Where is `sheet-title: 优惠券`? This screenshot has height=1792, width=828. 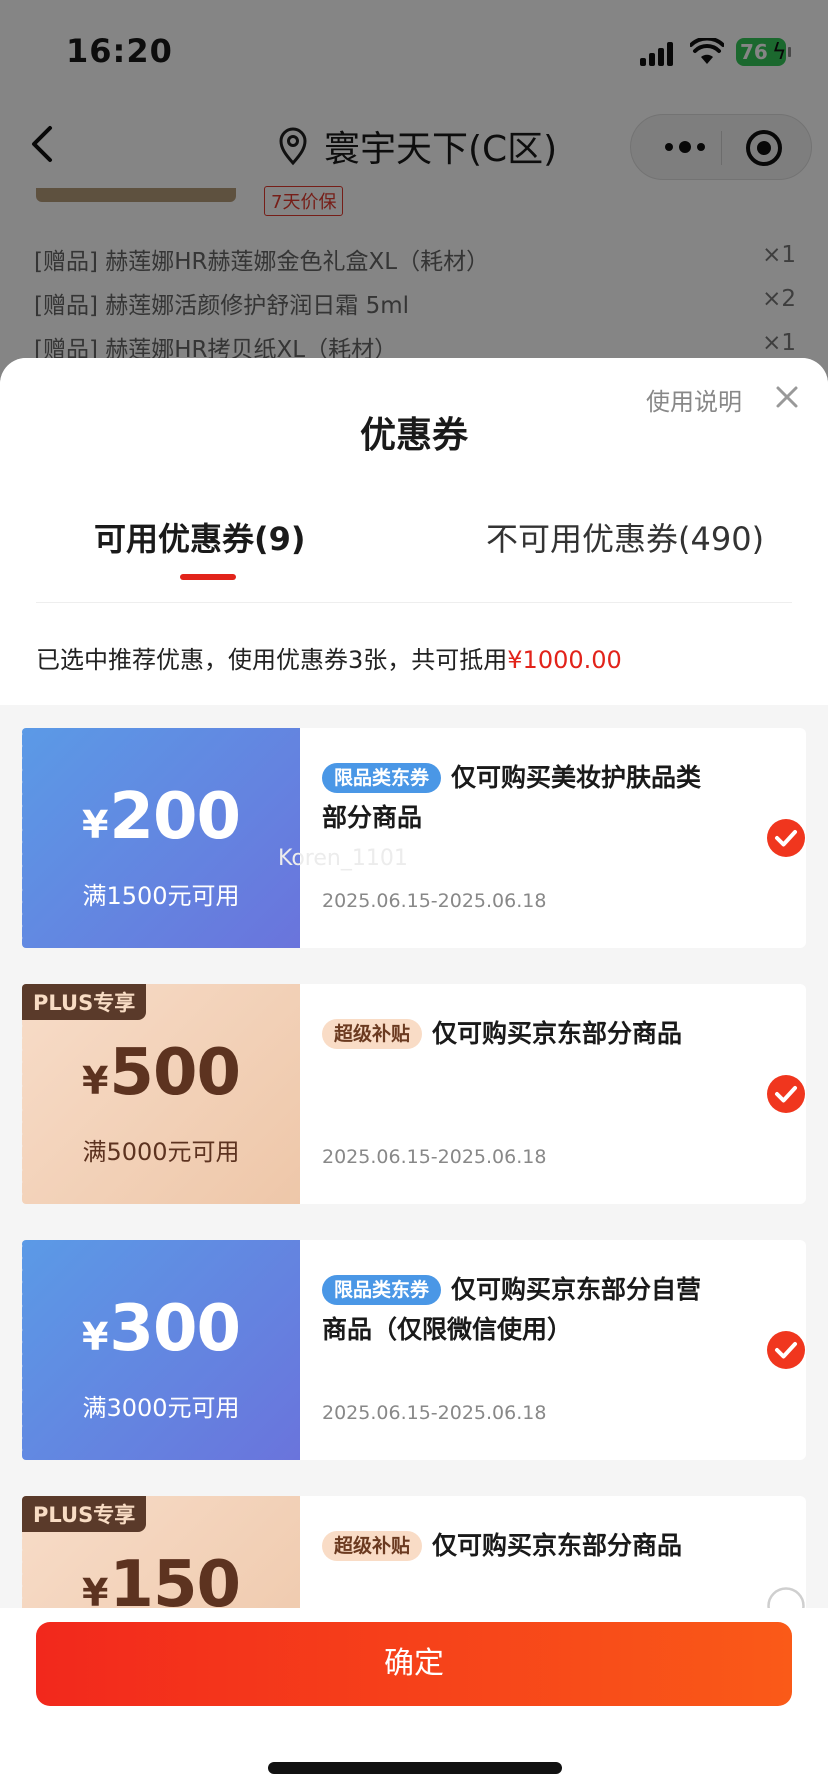 sheet-title: 优惠券 is located at coordinates (413, 435).